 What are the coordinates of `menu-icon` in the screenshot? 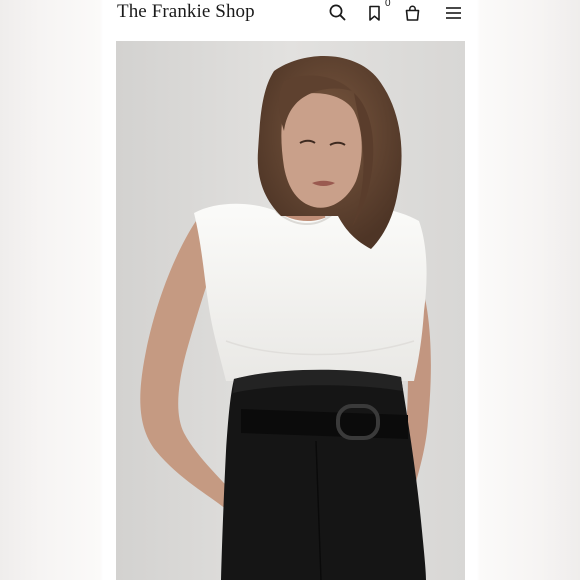 It's located at (454, 13).